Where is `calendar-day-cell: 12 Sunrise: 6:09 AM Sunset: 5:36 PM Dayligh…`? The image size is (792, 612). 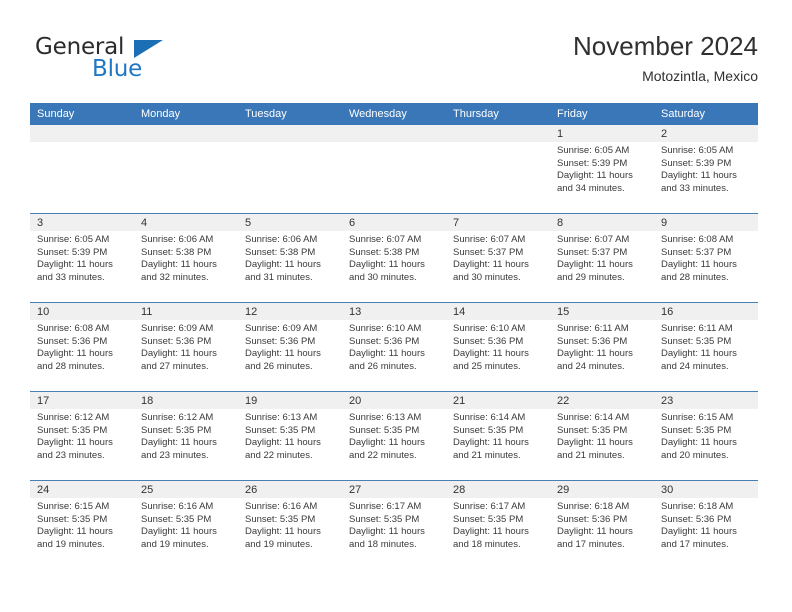 calendar-day-cell: 12 Sunrise: 6:09 AM Sunset: 5:36 PM Dayligh… is located at coordinates (290, 347).